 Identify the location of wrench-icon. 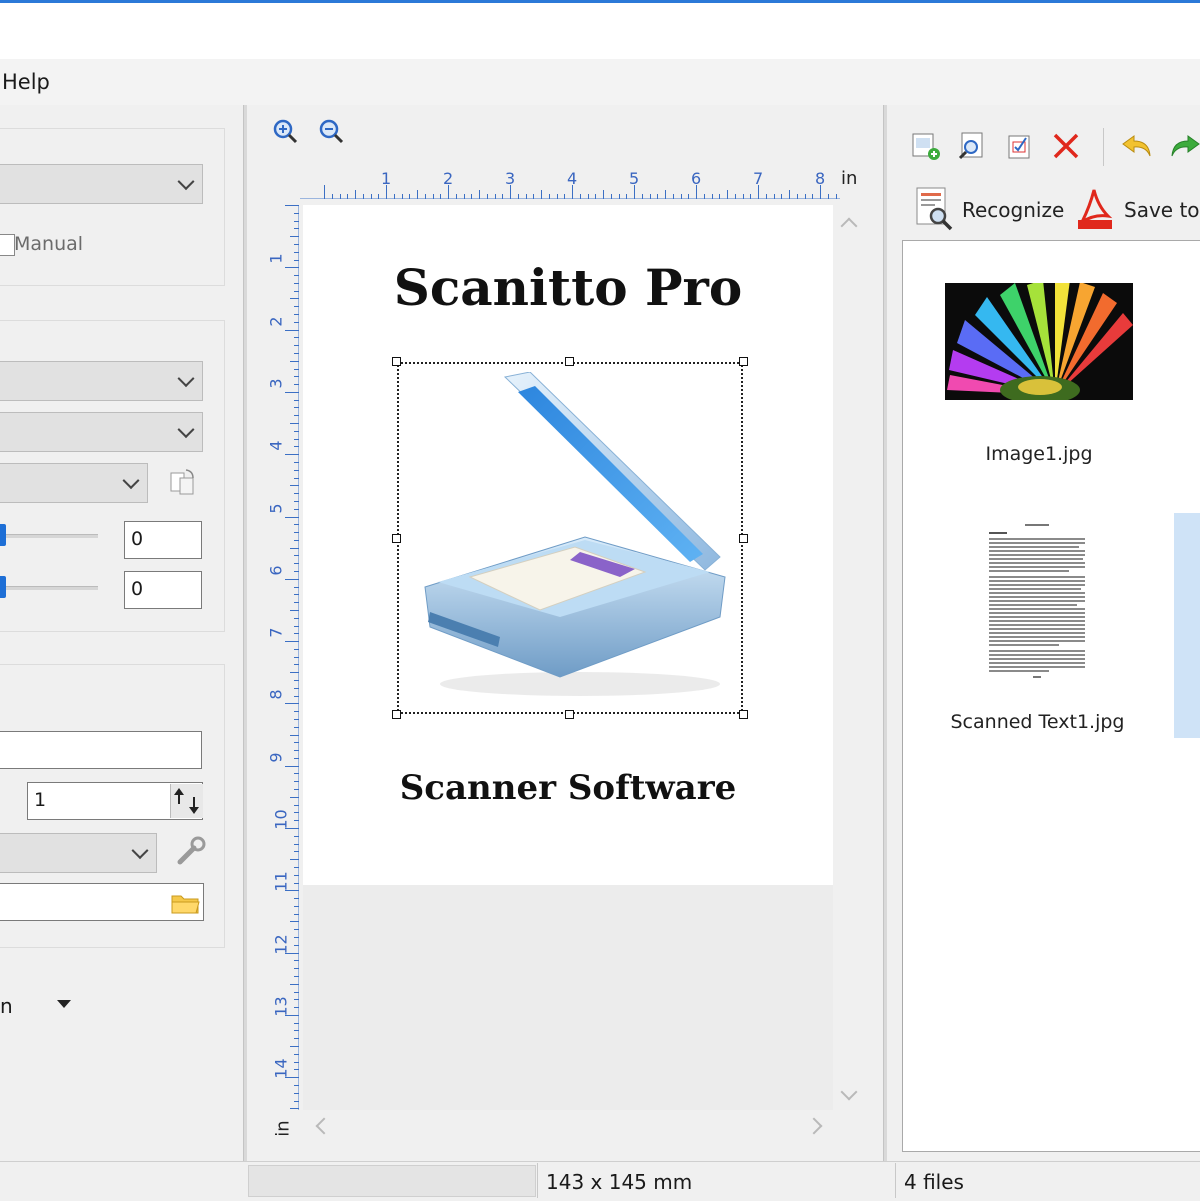
(191, 851).